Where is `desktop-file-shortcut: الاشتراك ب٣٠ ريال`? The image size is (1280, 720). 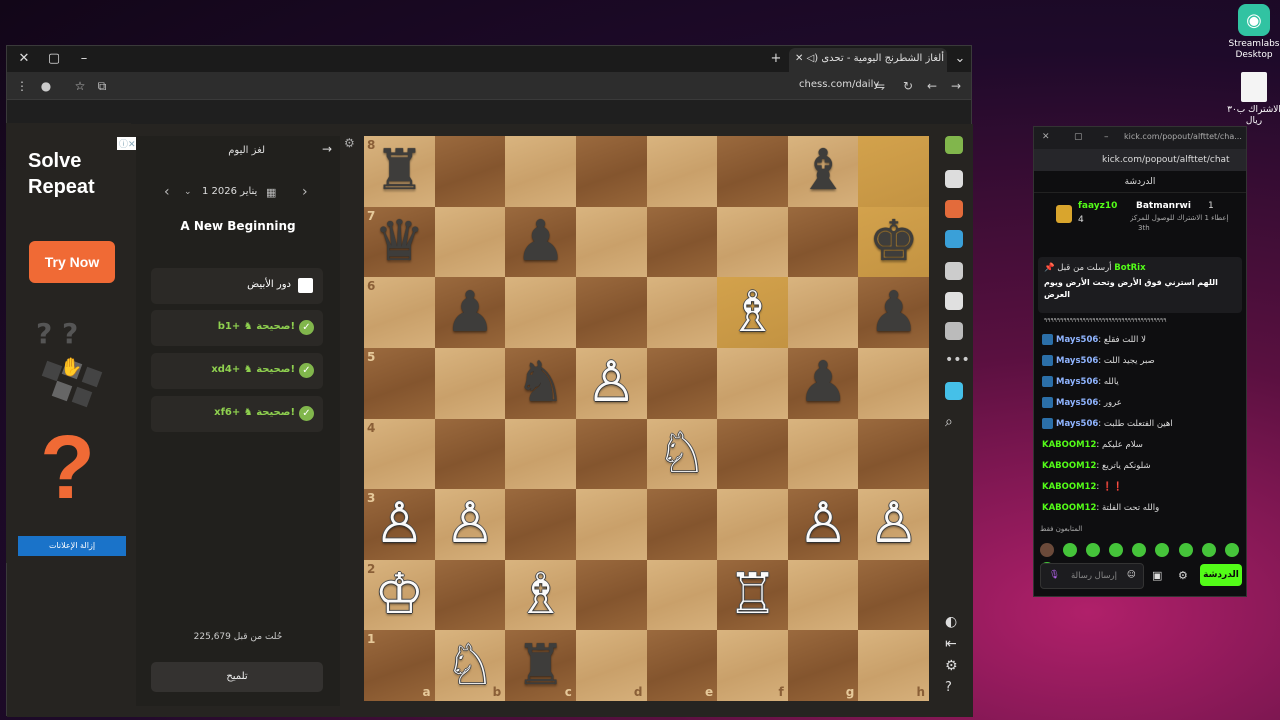 desktop-file-shortcut: الاشتراك ب٣٠ ريال is located at coordinates (1251, 99).